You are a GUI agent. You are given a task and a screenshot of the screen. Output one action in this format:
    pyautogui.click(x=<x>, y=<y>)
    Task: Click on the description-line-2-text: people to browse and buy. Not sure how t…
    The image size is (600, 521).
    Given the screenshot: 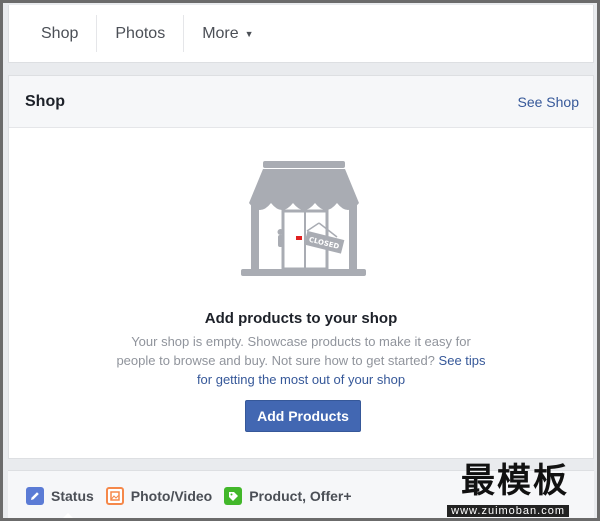 What is the action you would take?
    pyautogui.click(x=275, y=360)
    